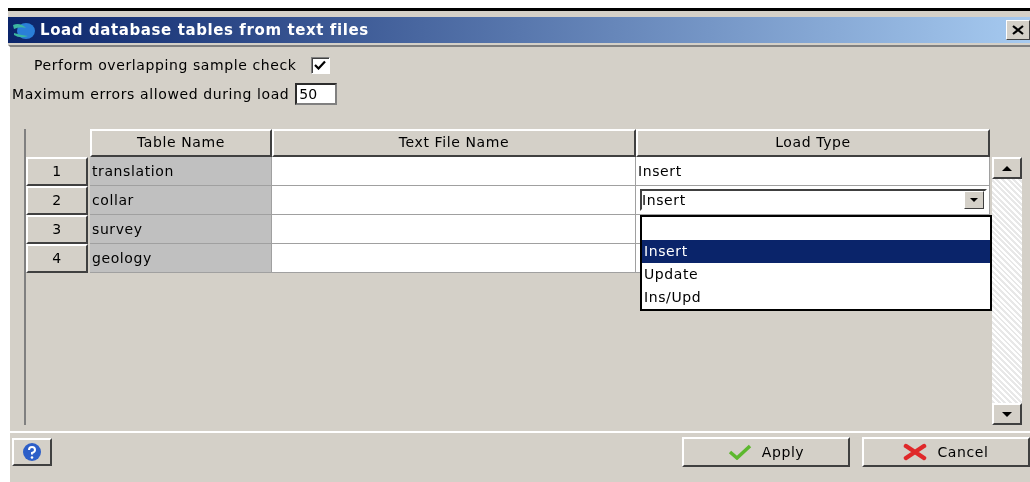 Image resolution: width=1030 pixels, height=482 pixels. Describe the element at coordinates (181, 143) in the screenshot. I see `column-header: Table Name` at that location.